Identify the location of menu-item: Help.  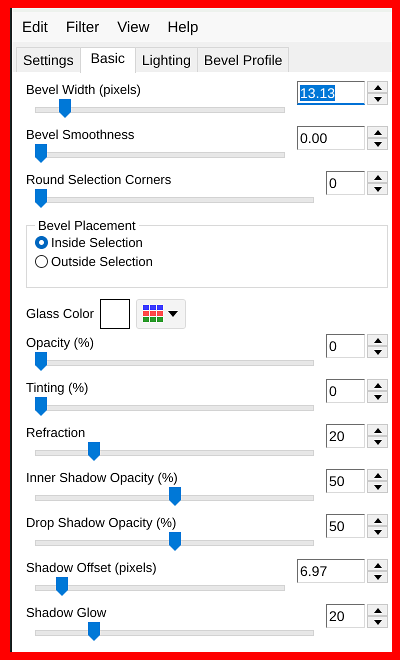
(182, 27).